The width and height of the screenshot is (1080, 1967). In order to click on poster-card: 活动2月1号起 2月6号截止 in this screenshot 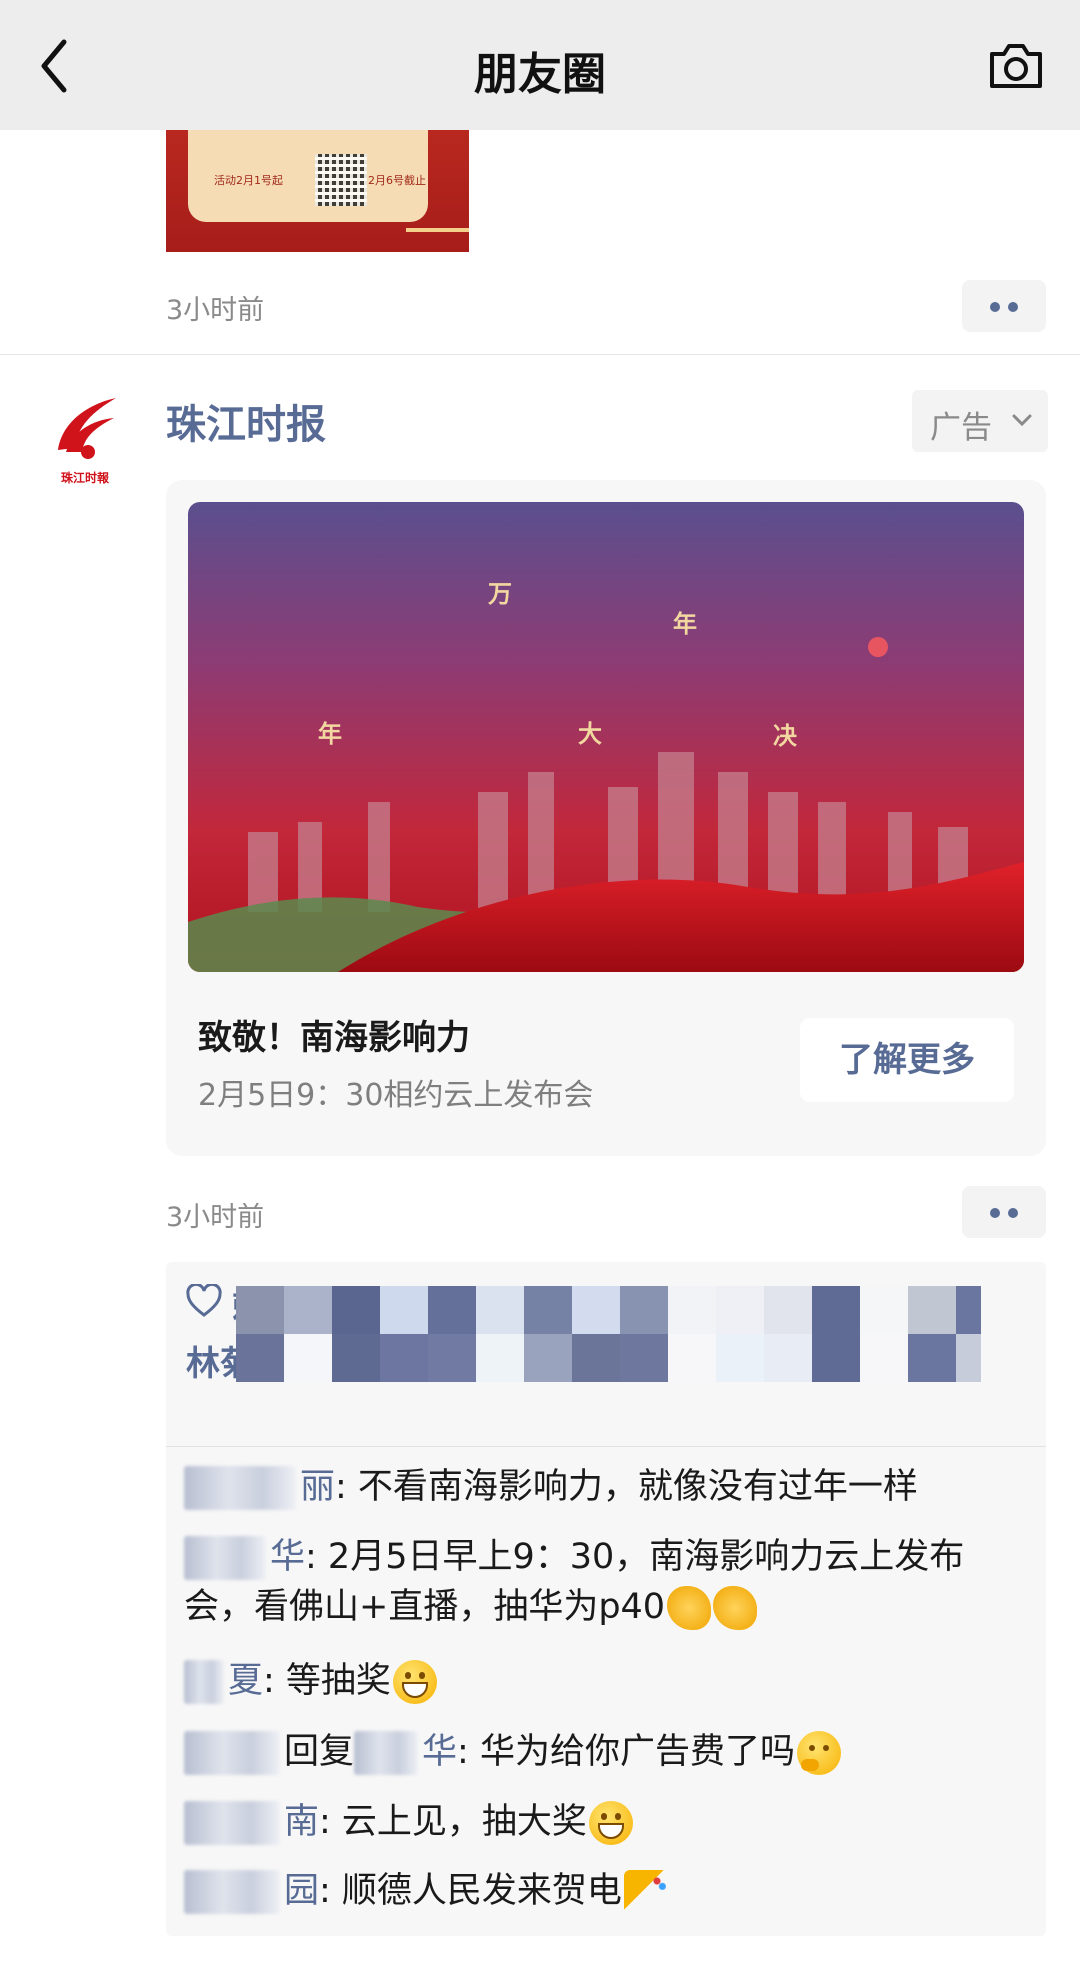, I will do `click(308, 176)`.